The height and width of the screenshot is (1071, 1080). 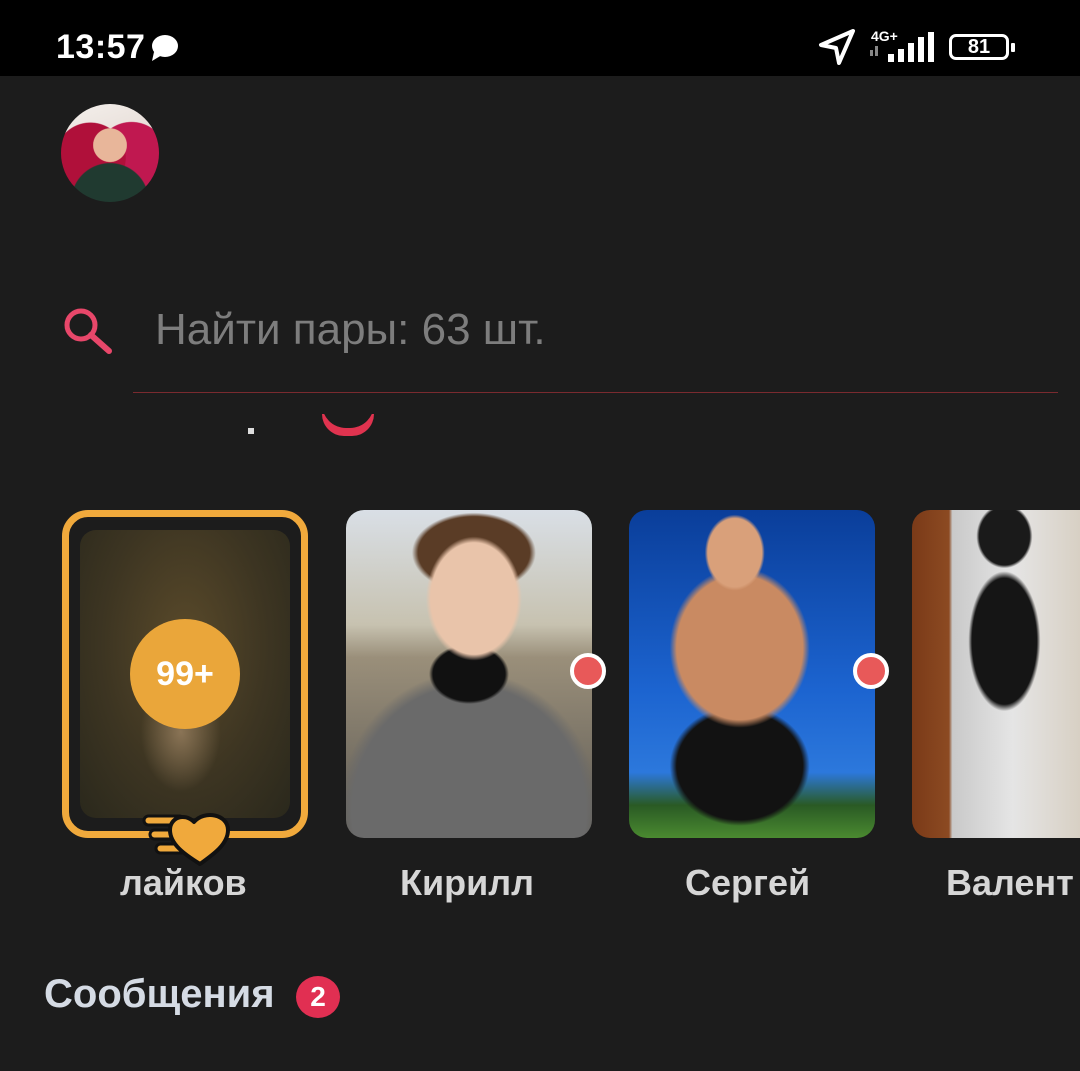 I want to click on search-underline, so click(x=595, y=392).